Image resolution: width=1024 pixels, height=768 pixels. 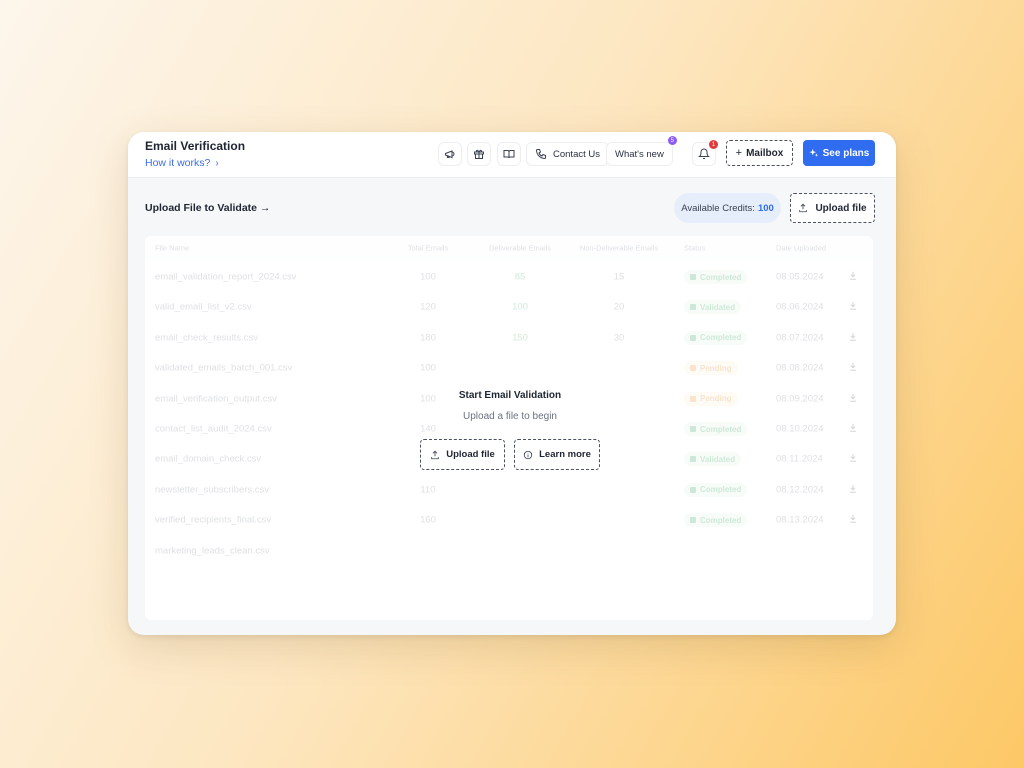 I want to click on status-badge: Pending, so click(x=711, y=398).